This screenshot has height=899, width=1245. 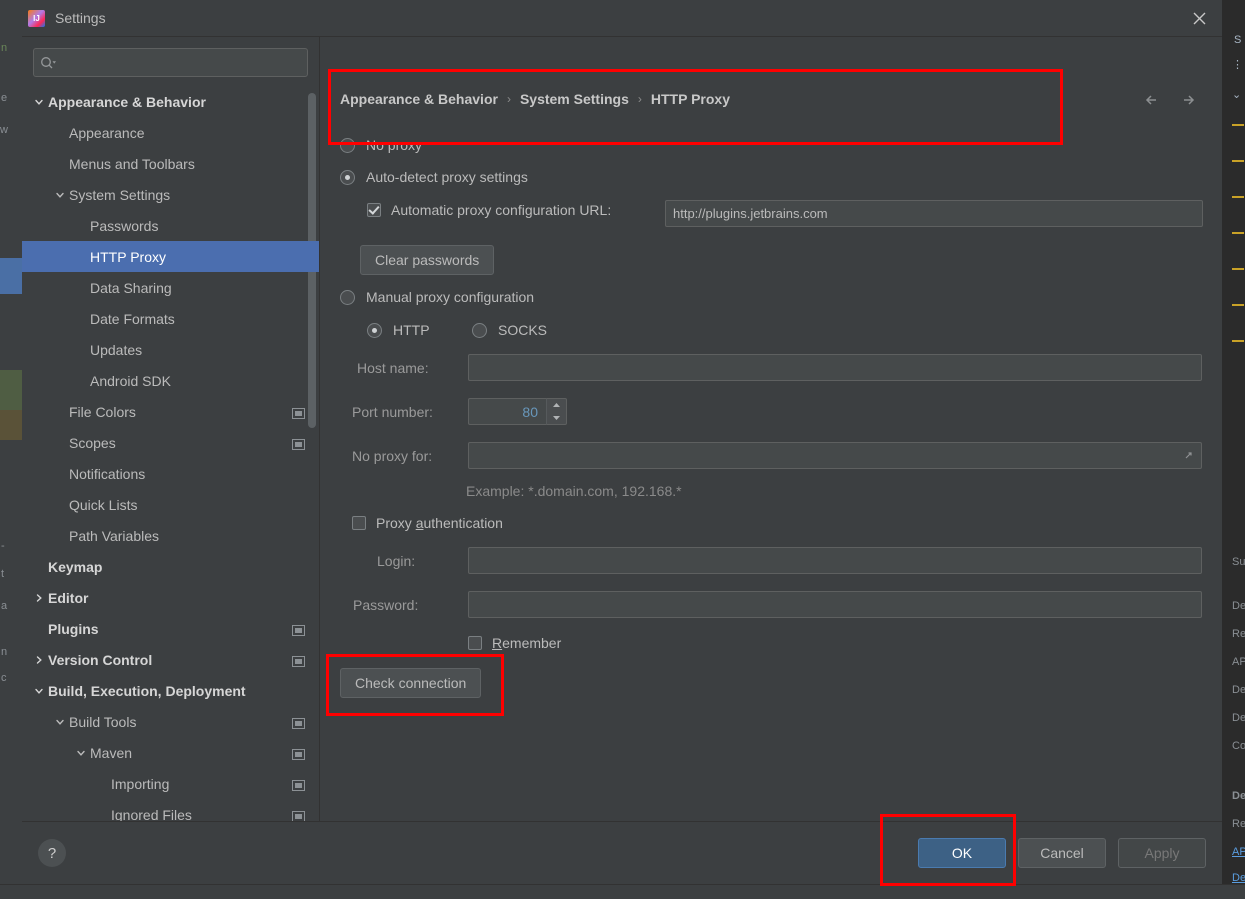 I want to click on pac-checkbox-row: Automatic proxy configuration URL:, so click(x=489, y=210).